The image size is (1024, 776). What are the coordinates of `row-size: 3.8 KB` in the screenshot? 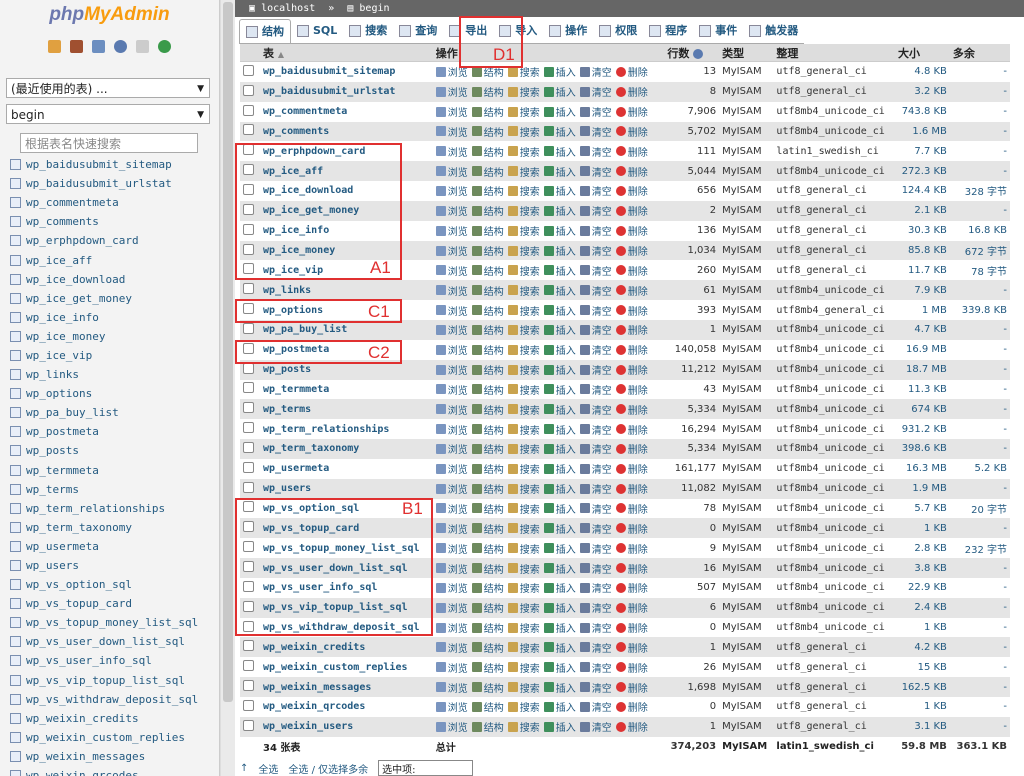 It's located at (922, 568).